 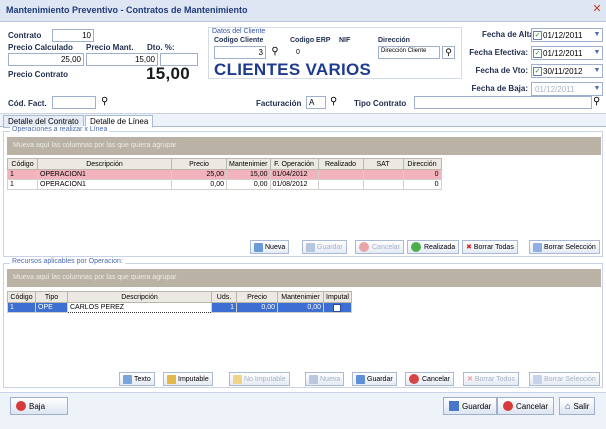 What do you see at coordinates (239, 40) in the screenshot?
I see `codigo-cliente-label: Codigo Cliente` at bounding box center [239, 40].